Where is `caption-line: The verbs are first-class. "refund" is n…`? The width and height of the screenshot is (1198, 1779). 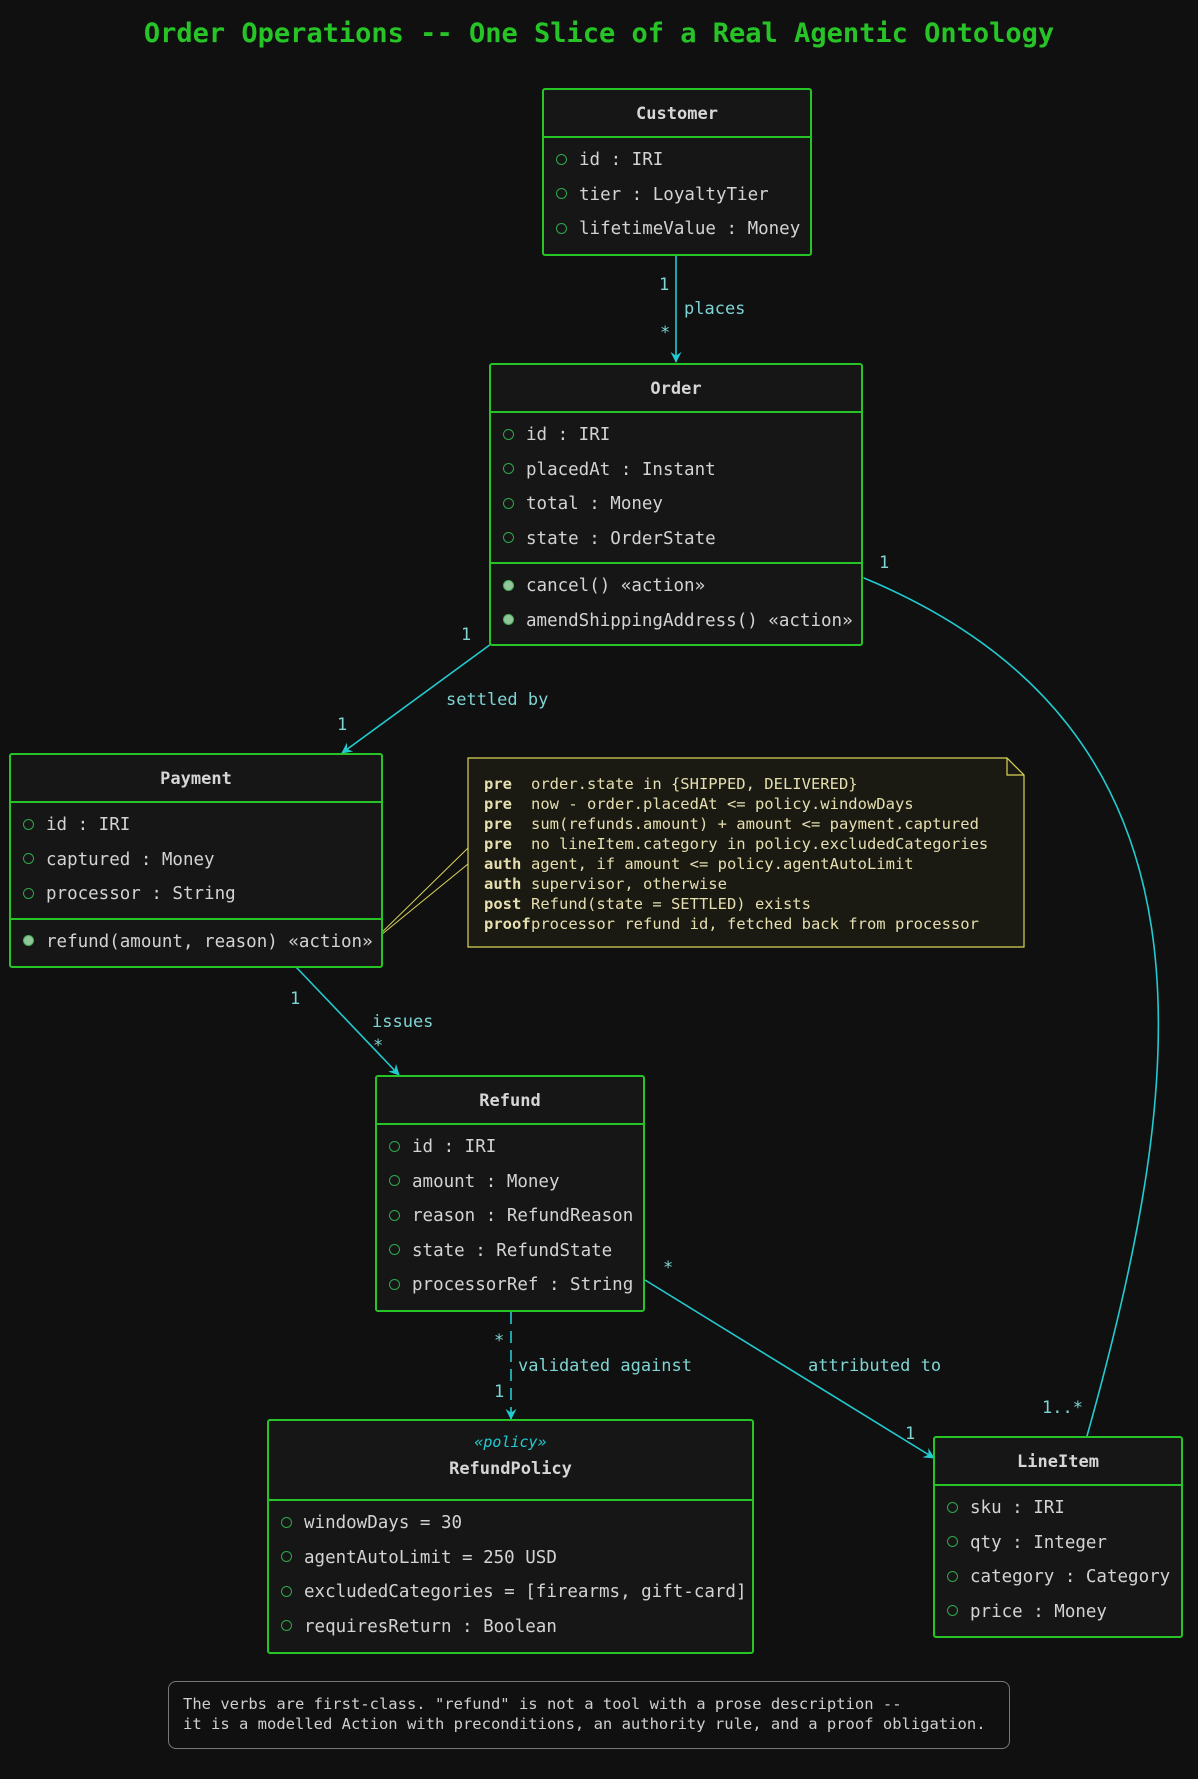 caption-line: The verbs are first-class. "refund" is n… is located at coordinates (542, 1704).